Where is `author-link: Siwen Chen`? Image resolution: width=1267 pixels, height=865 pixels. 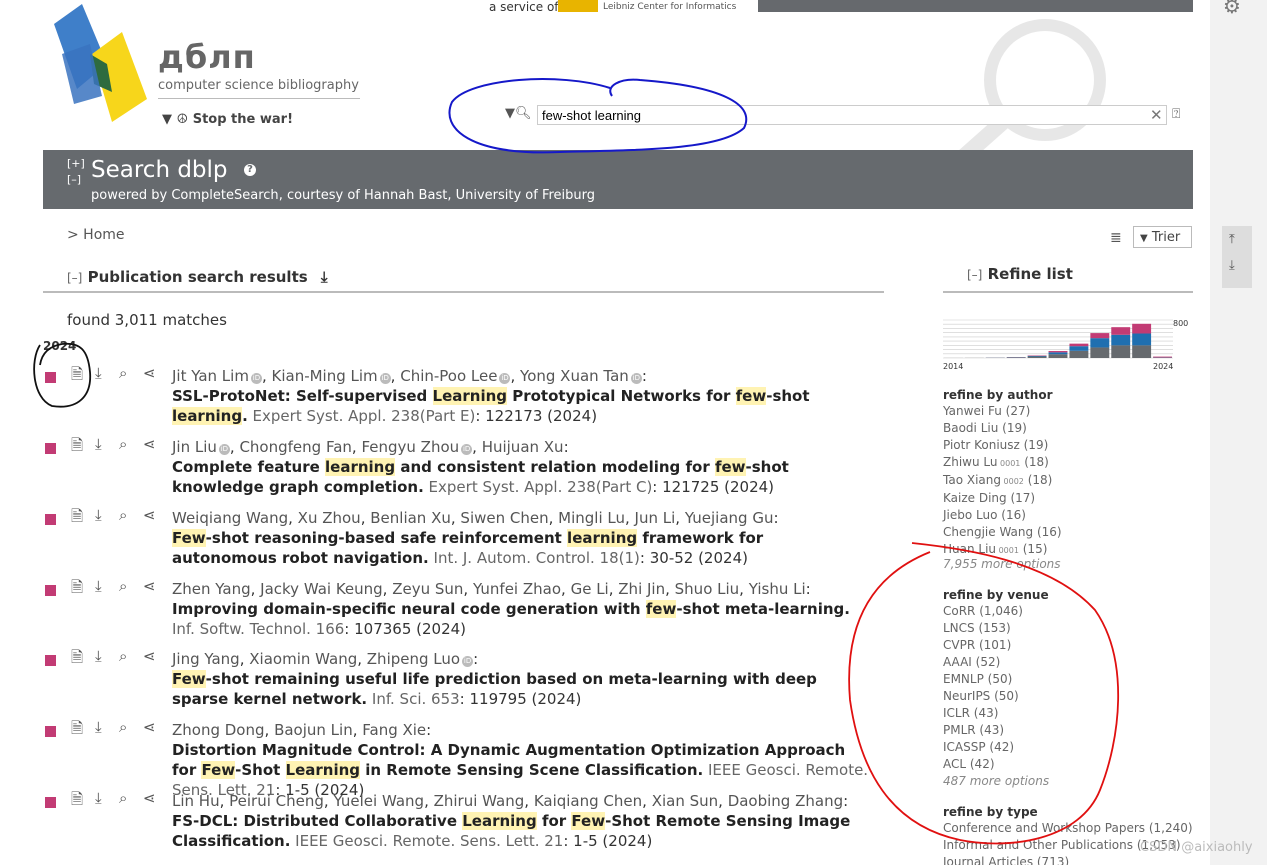 author-link: Siwen Chen is located at coordinates (504, 518).